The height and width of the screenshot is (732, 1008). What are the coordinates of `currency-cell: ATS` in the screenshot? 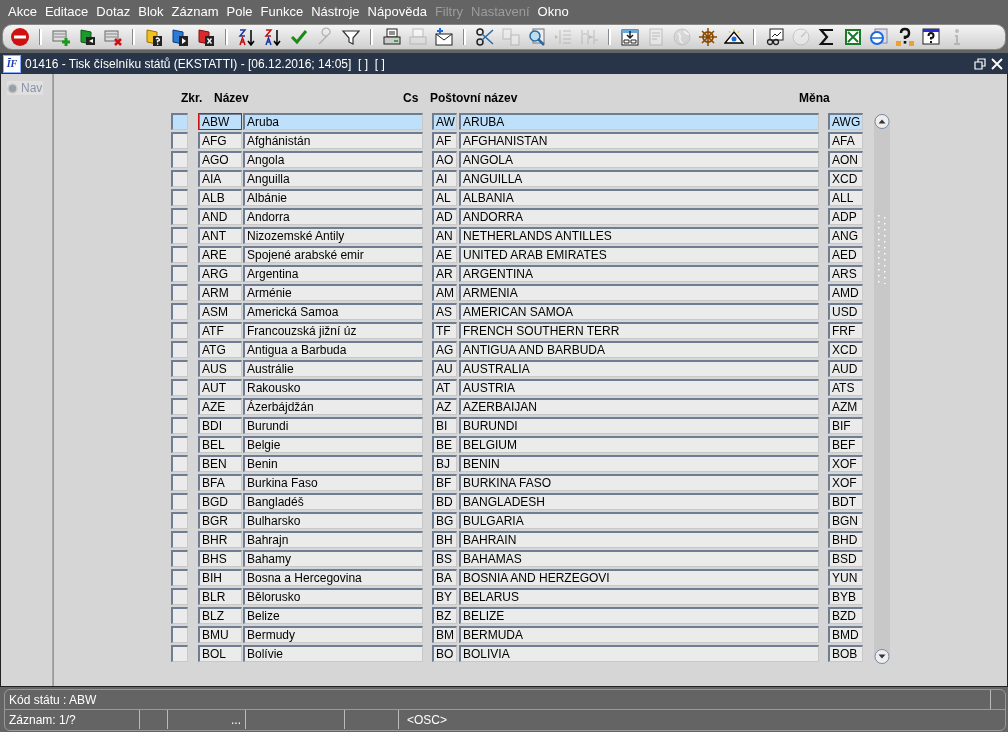 It's located at (845, 387).